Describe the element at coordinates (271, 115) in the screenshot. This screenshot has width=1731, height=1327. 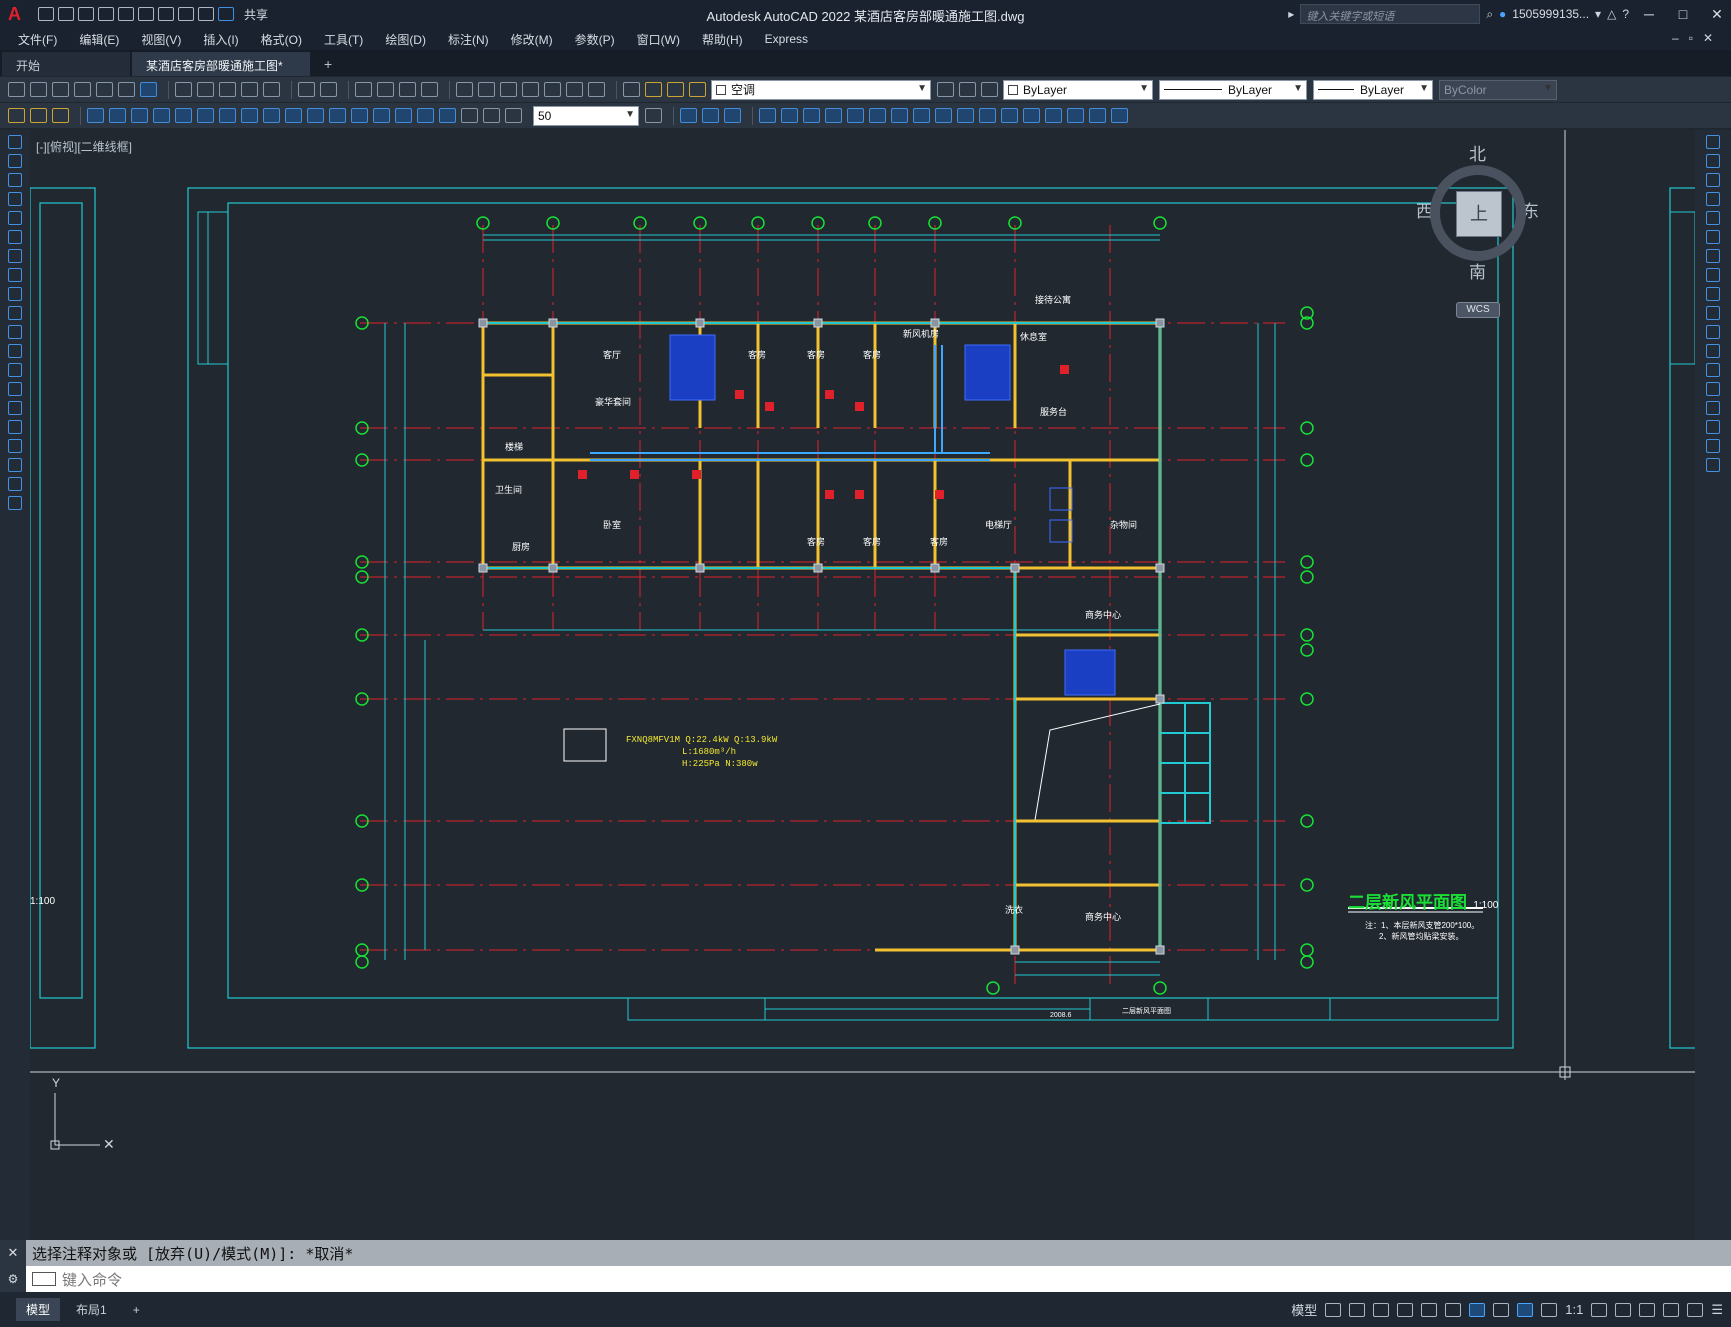
I see `quick-dim-icon` at that location.